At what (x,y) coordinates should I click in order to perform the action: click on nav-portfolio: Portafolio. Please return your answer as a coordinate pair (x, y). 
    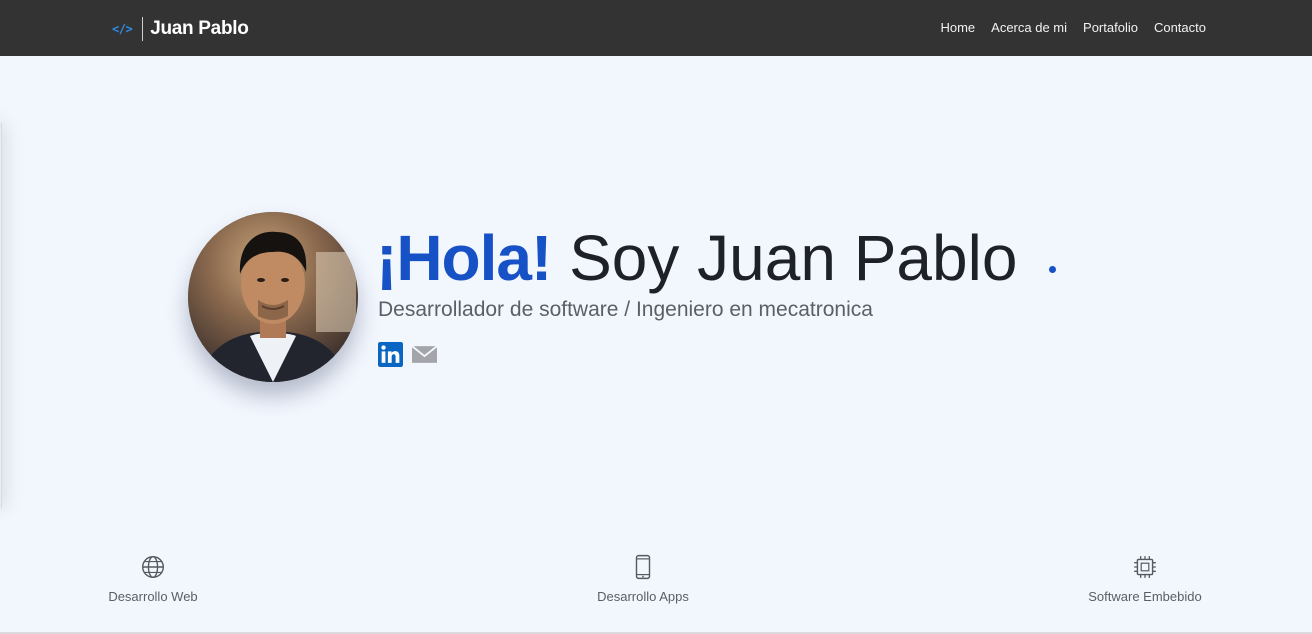
    Looking at the image, I should click on (1110, 27).